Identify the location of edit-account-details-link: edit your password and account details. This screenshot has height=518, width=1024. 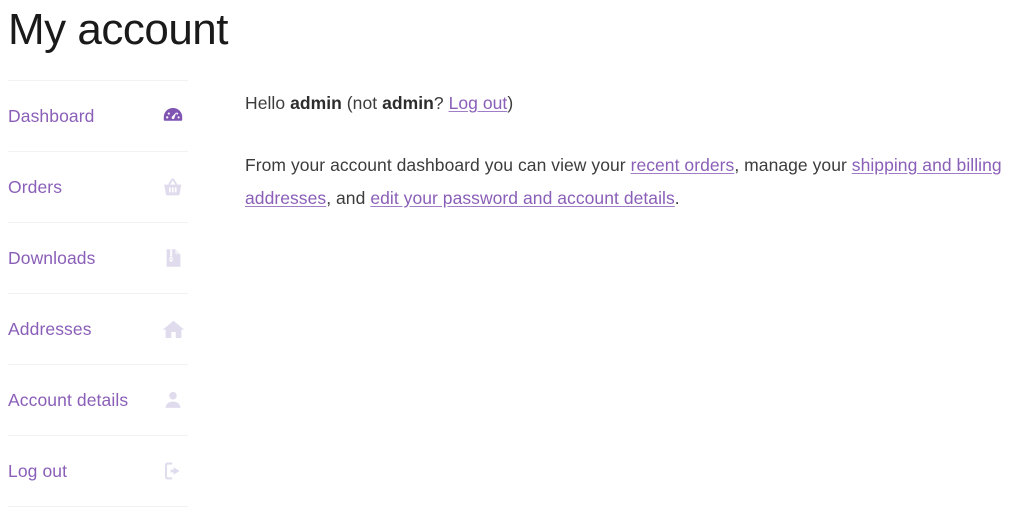
(522, 198).